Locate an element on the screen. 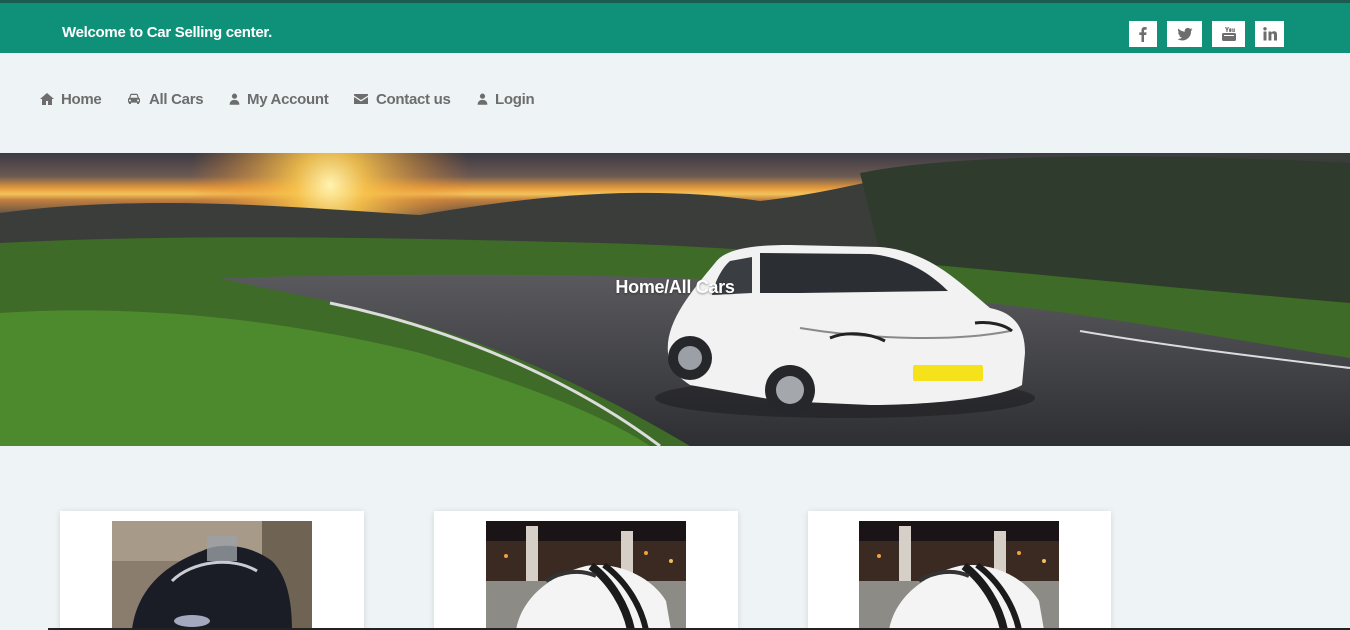 This screenshot has height=630, width=1350. nav-home-label: Home is located at coordinates (81, 99).